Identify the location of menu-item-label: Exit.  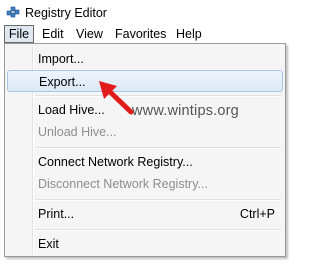
(48, 244).